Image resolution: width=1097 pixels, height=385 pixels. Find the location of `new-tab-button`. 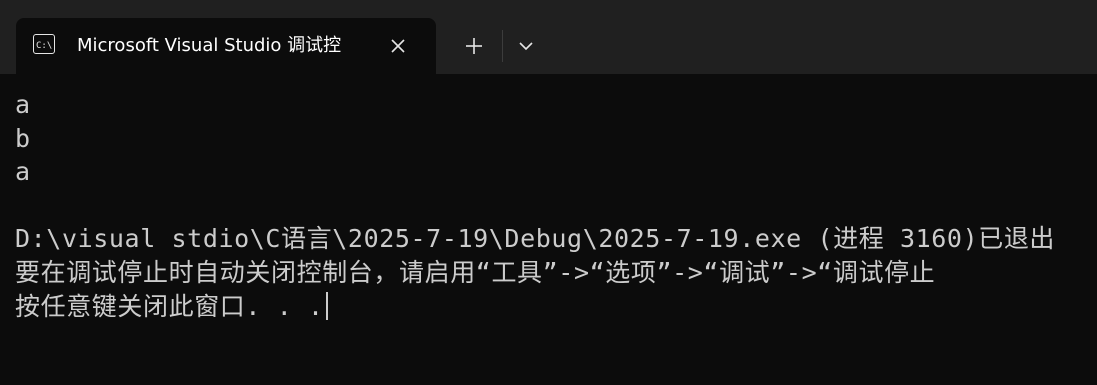

new-tab-button is located at coordinates (474, 46).